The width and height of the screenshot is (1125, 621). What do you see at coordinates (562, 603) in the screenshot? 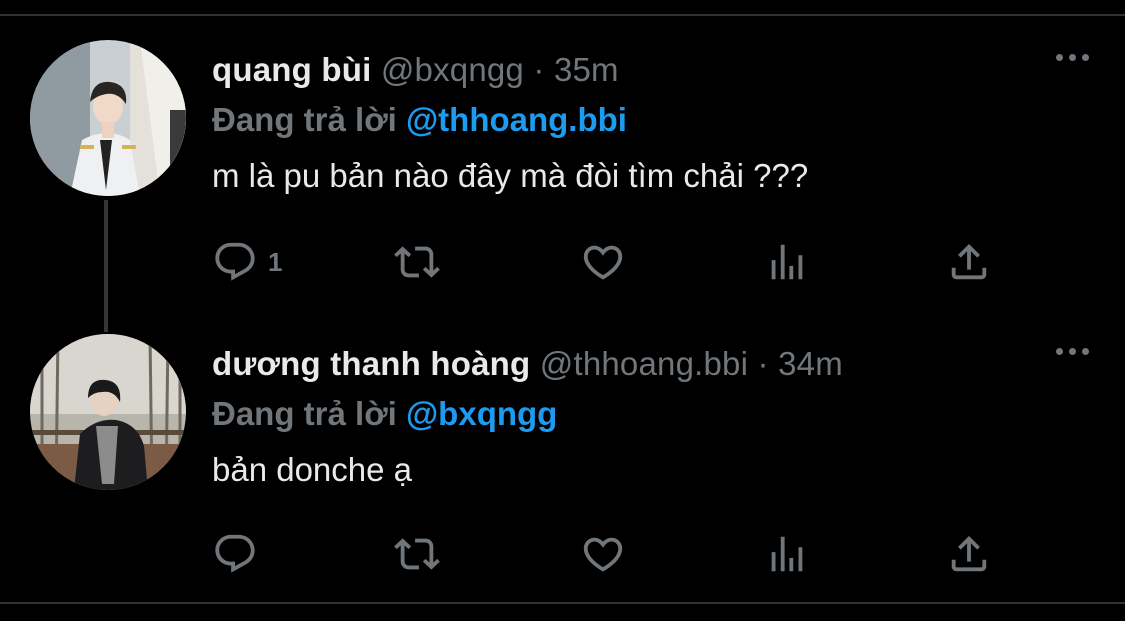
I see `bottom-divider` at bounding box center [562, 603].